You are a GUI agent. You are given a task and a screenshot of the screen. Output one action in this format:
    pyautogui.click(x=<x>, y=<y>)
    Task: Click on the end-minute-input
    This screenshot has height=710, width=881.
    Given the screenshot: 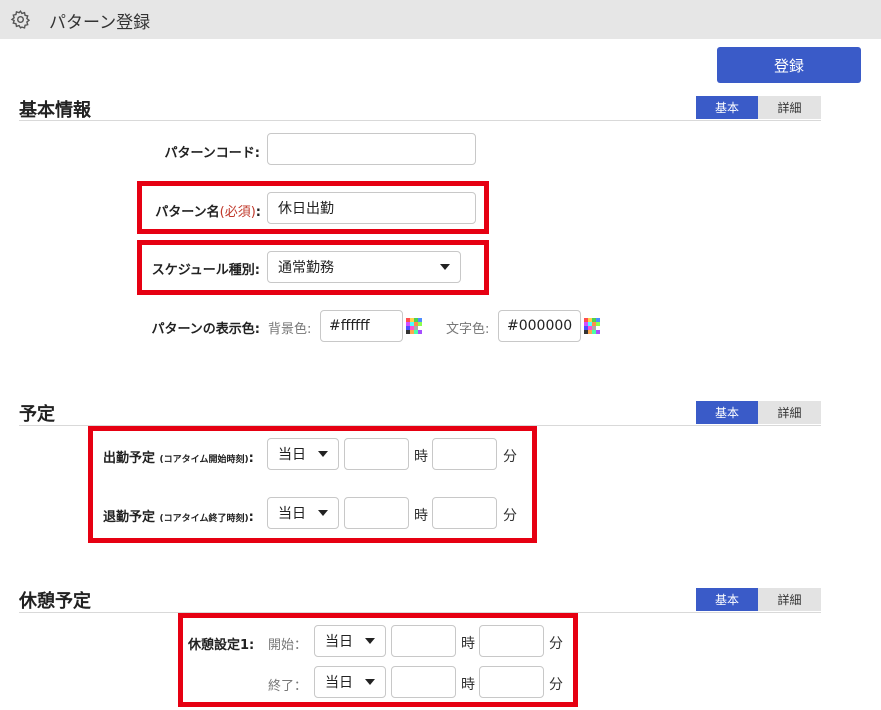 What is the action you would take?
    pyautogui.click(x=464, y=513)
    